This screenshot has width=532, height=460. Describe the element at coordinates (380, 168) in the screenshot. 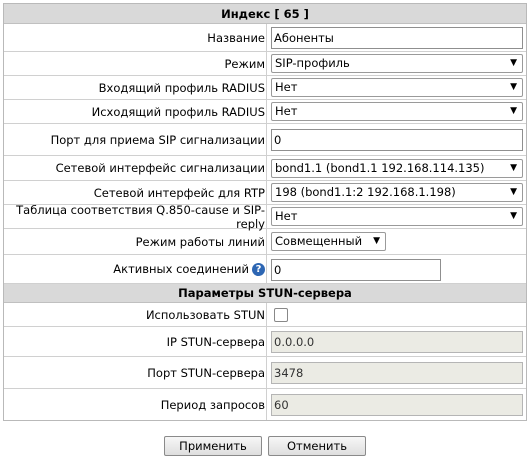

I see `sig-iface-value: bond1.1 (bond1.1 192.168.114.135)` at that location.